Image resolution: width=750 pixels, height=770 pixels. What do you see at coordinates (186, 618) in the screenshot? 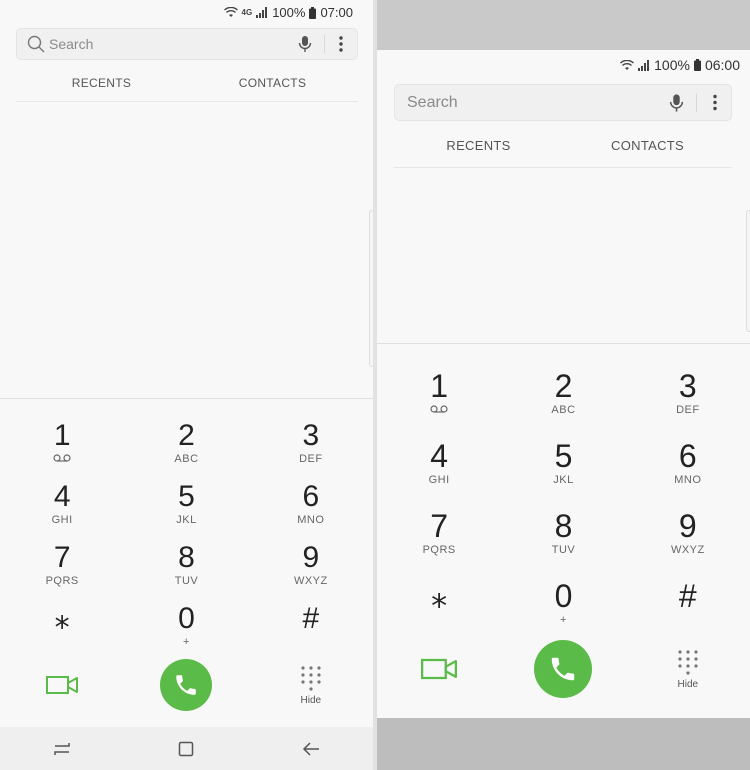
I see `dial-key-digit: 0` at bounding box center [186, 618].